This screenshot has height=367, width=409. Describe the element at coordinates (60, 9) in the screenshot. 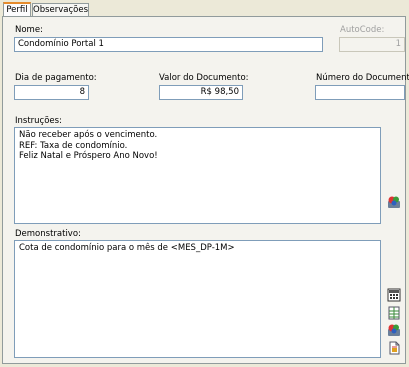

I see `tab-observacoes: Observações` at that location.